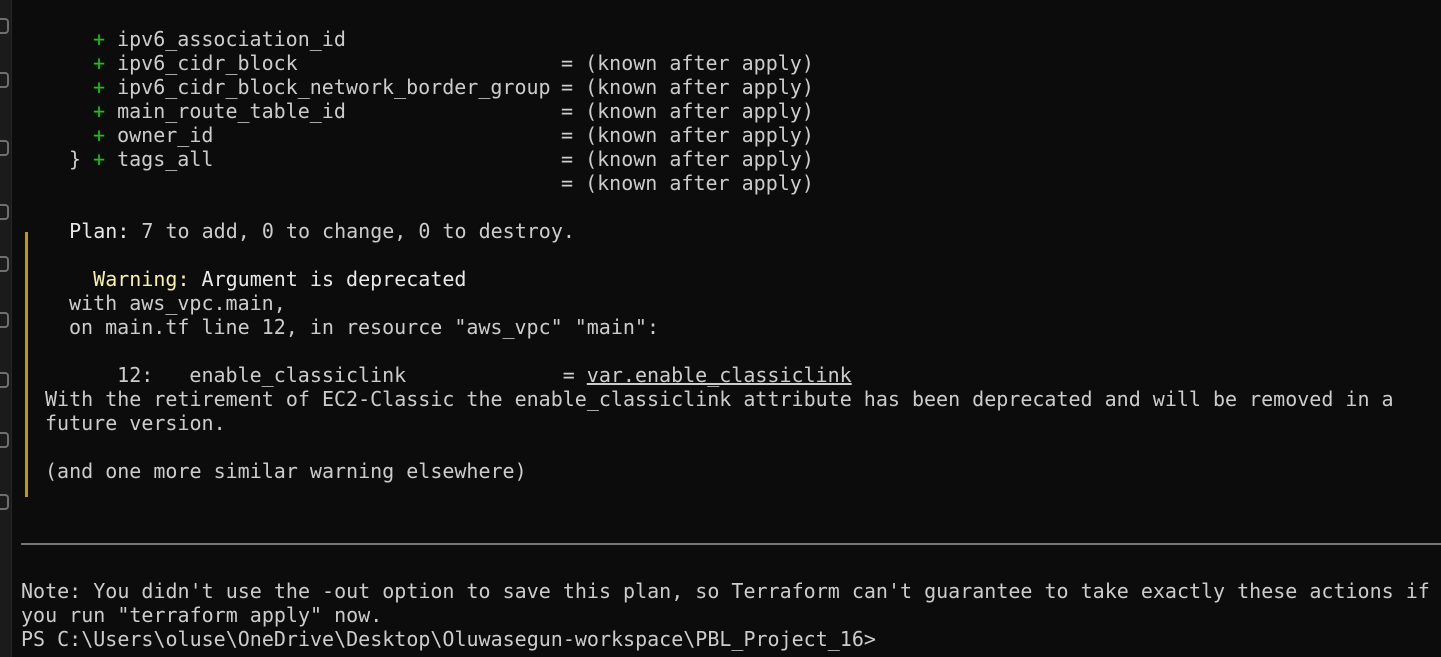 Image resolution: width=1441 pixels, height=657 pixels. Describe the element at coordinates (521, 159) in the screenshot. I see `attribute-line: + tags_all = (known after apply)` at that location.